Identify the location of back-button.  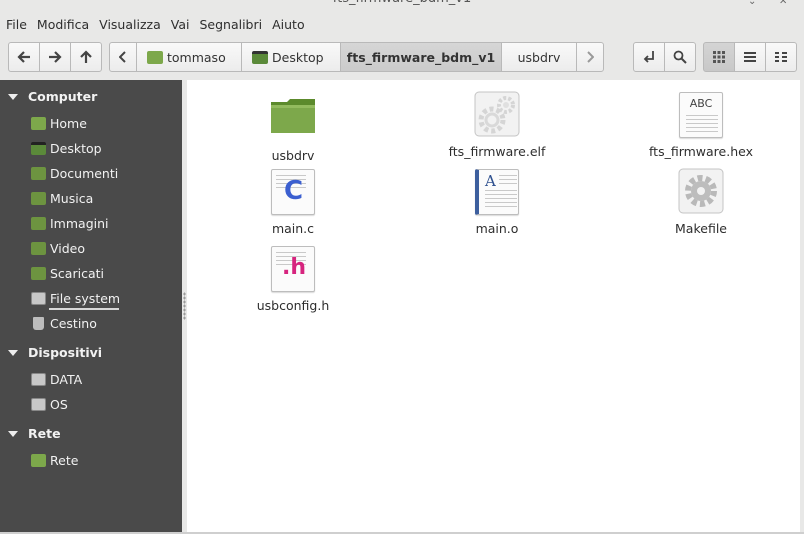
(24, 57).